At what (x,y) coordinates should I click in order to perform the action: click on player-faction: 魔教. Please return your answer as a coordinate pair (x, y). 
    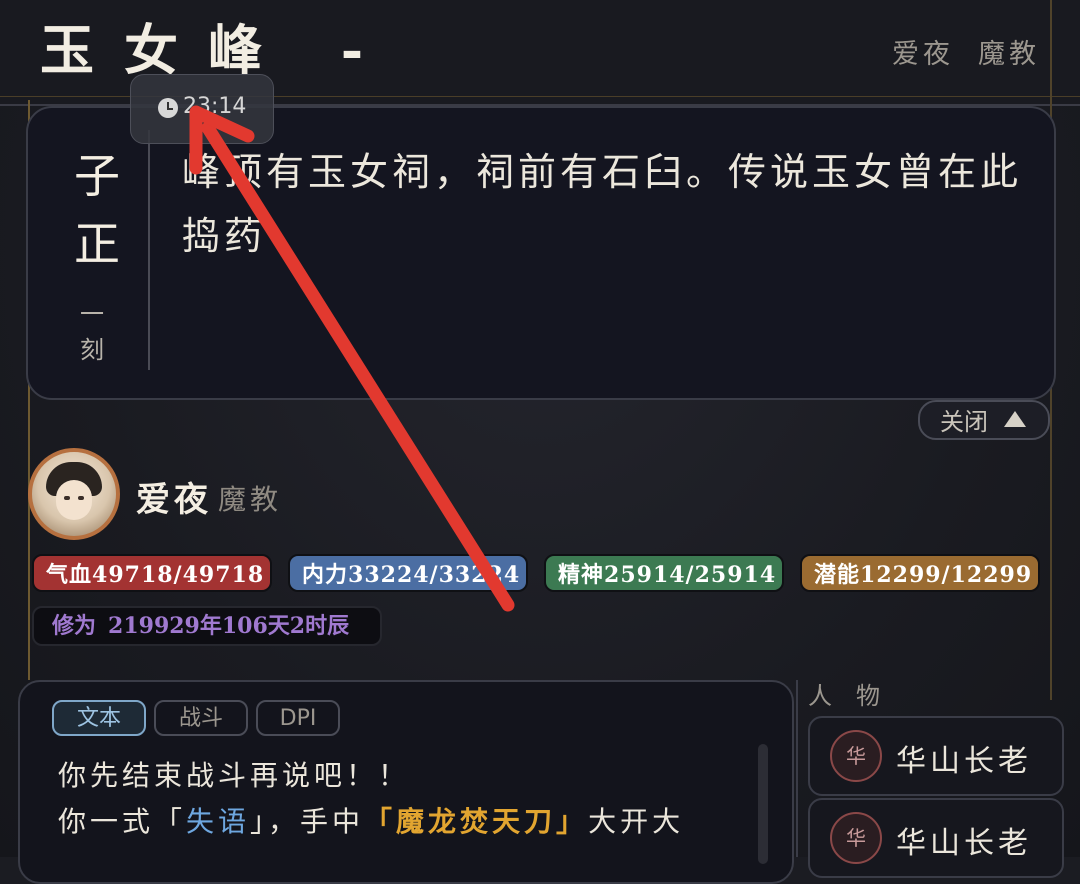
    Looking at the image, I should click on (250, 499).